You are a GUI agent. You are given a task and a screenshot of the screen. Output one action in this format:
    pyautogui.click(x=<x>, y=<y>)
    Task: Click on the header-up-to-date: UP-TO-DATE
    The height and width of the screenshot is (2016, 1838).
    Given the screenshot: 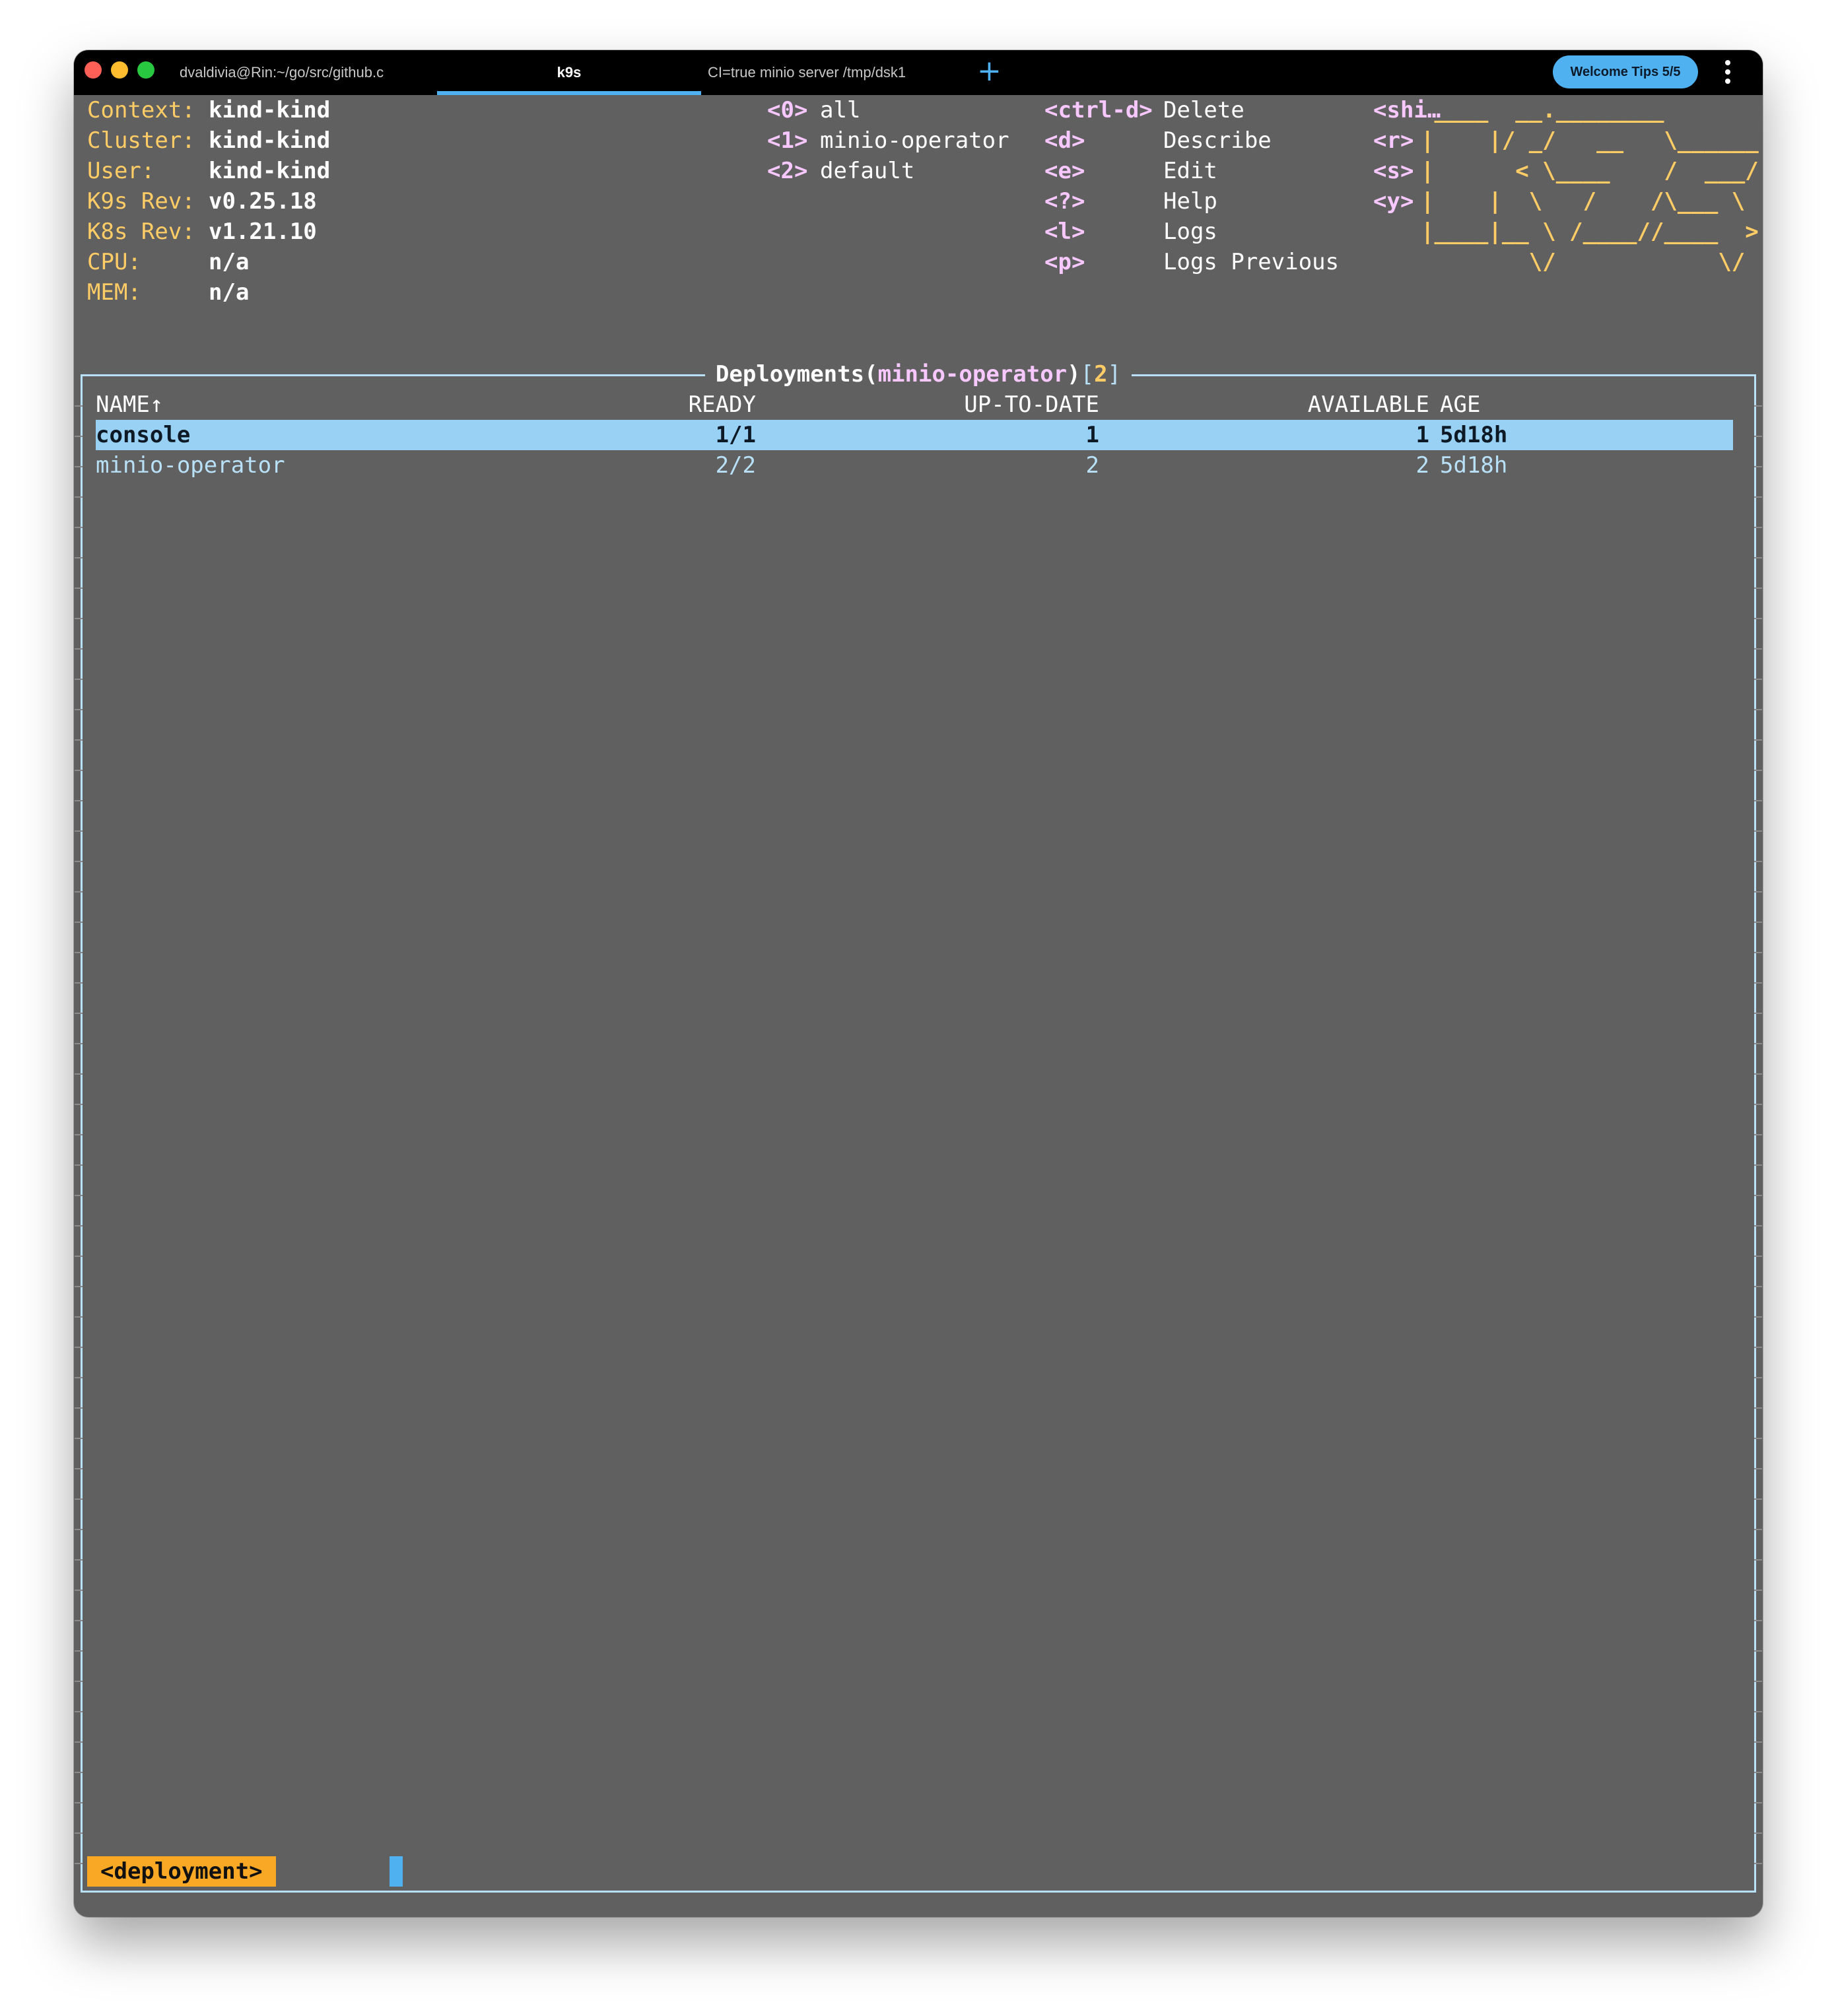 What is the action you would take?
    pyautogui.click(x=997, y=404)
    